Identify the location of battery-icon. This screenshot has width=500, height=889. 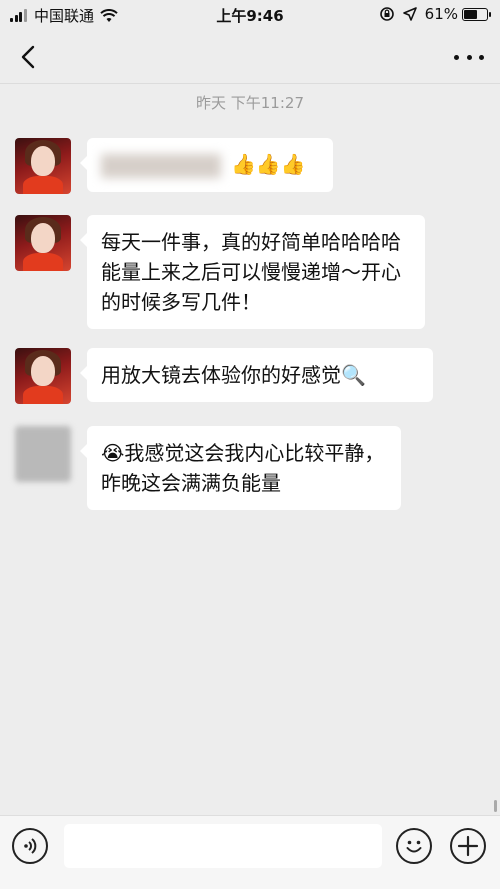
(476, 14).